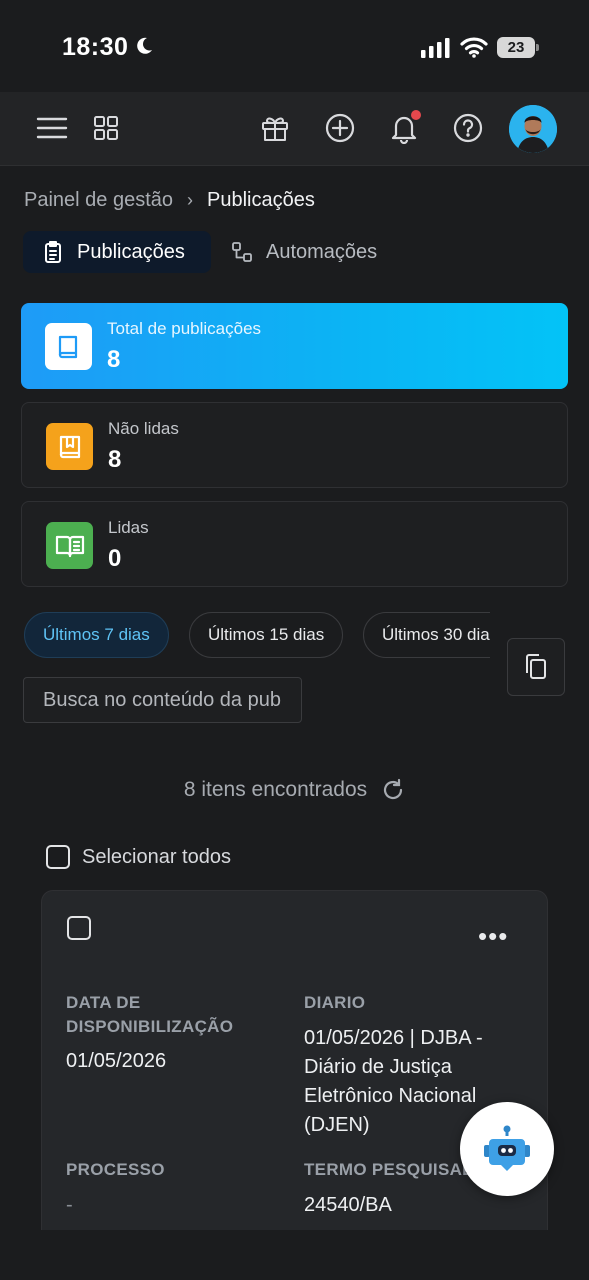 The image size is (589, 1280). I want to click on tab-publicacoes: Publicações, so click(117, 252).